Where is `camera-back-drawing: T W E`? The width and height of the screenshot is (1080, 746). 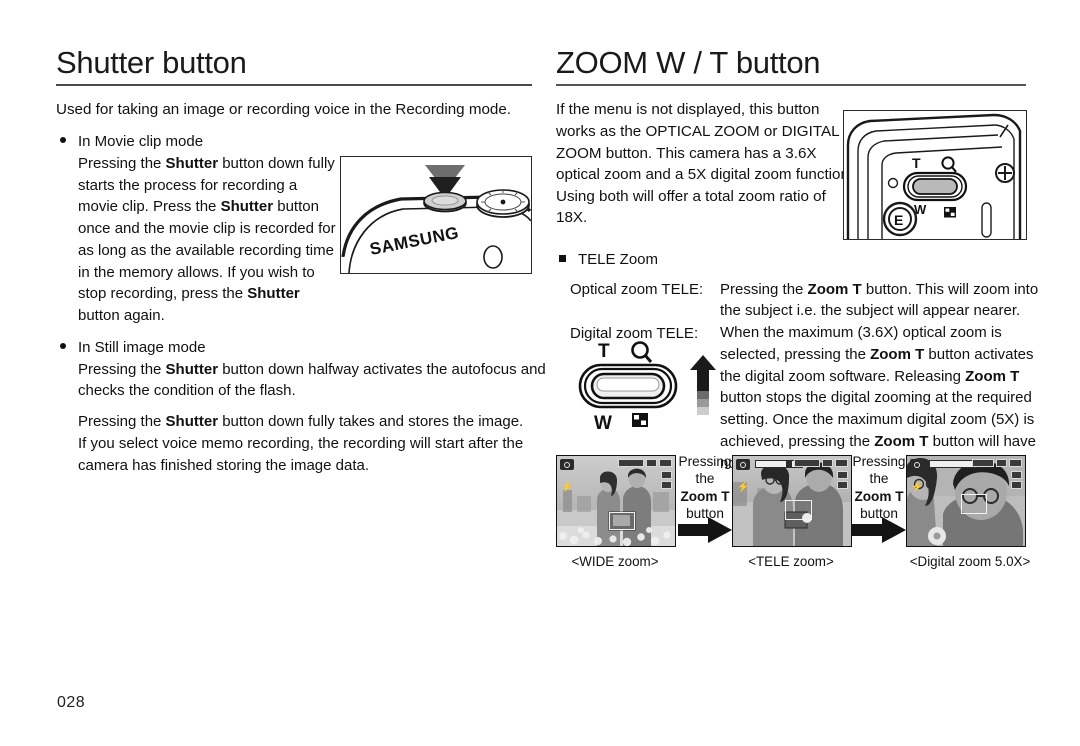 camera-back-drawing: T W E is located at coordinates (935, 175).